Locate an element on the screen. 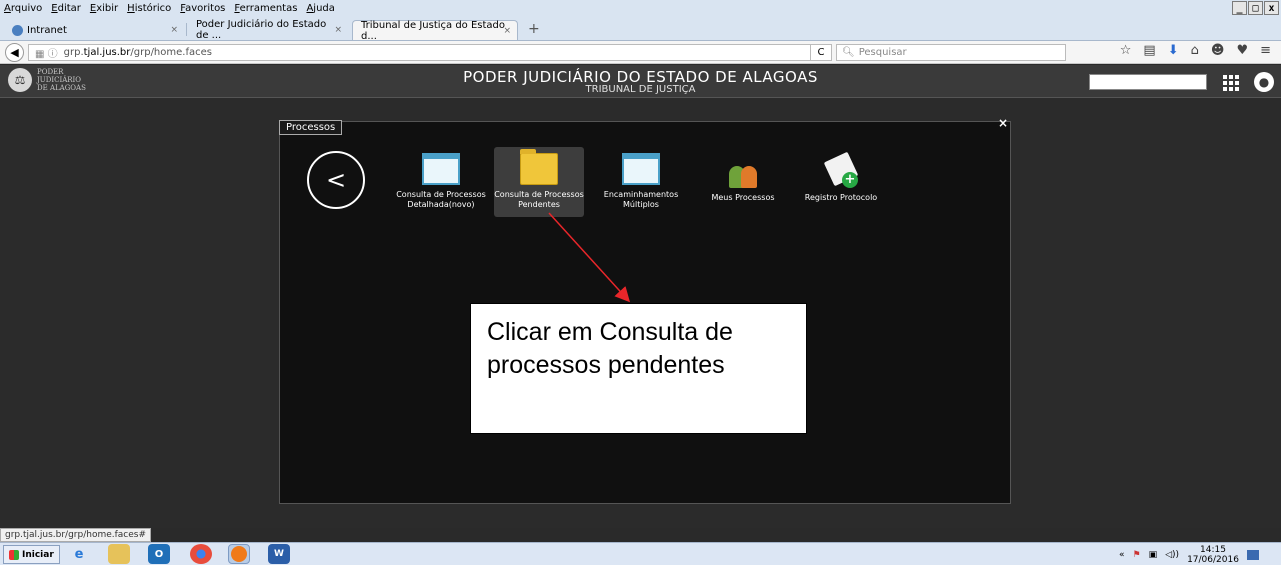 This screenshot has height=565, width=1281. taskbar: Iniciar e O W « ⚑ ▣ ◁)) 14:15 17/06/2016 is located at coordinates (640, 553).